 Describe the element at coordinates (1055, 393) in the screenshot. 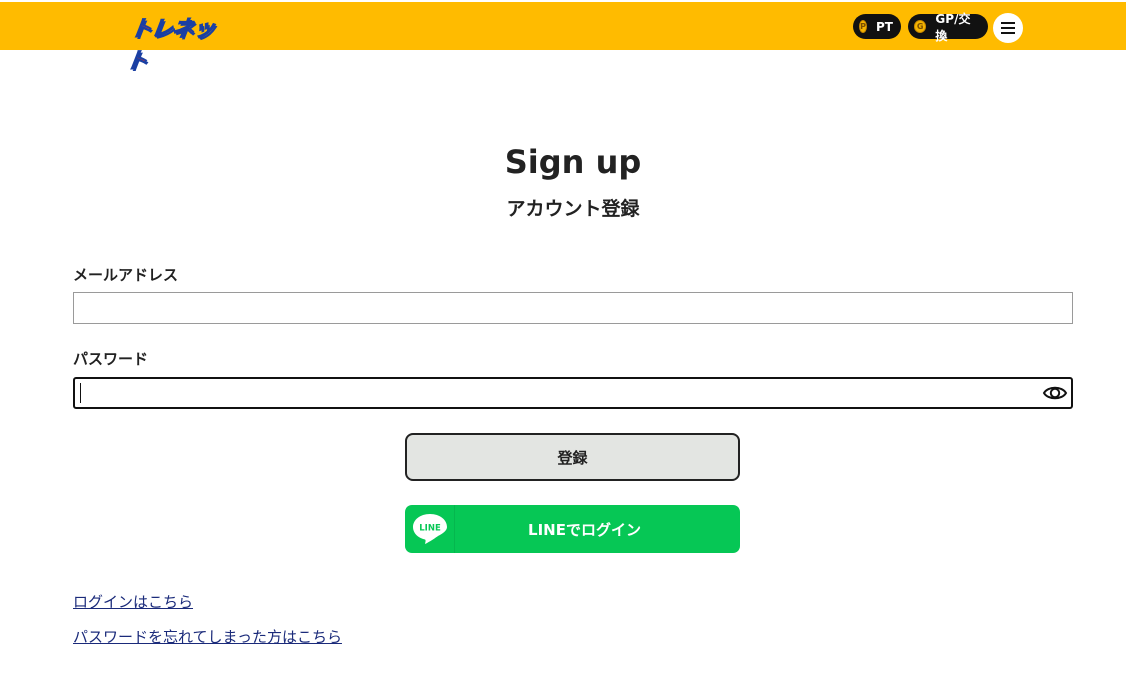

I see `eye-icon` at that location.